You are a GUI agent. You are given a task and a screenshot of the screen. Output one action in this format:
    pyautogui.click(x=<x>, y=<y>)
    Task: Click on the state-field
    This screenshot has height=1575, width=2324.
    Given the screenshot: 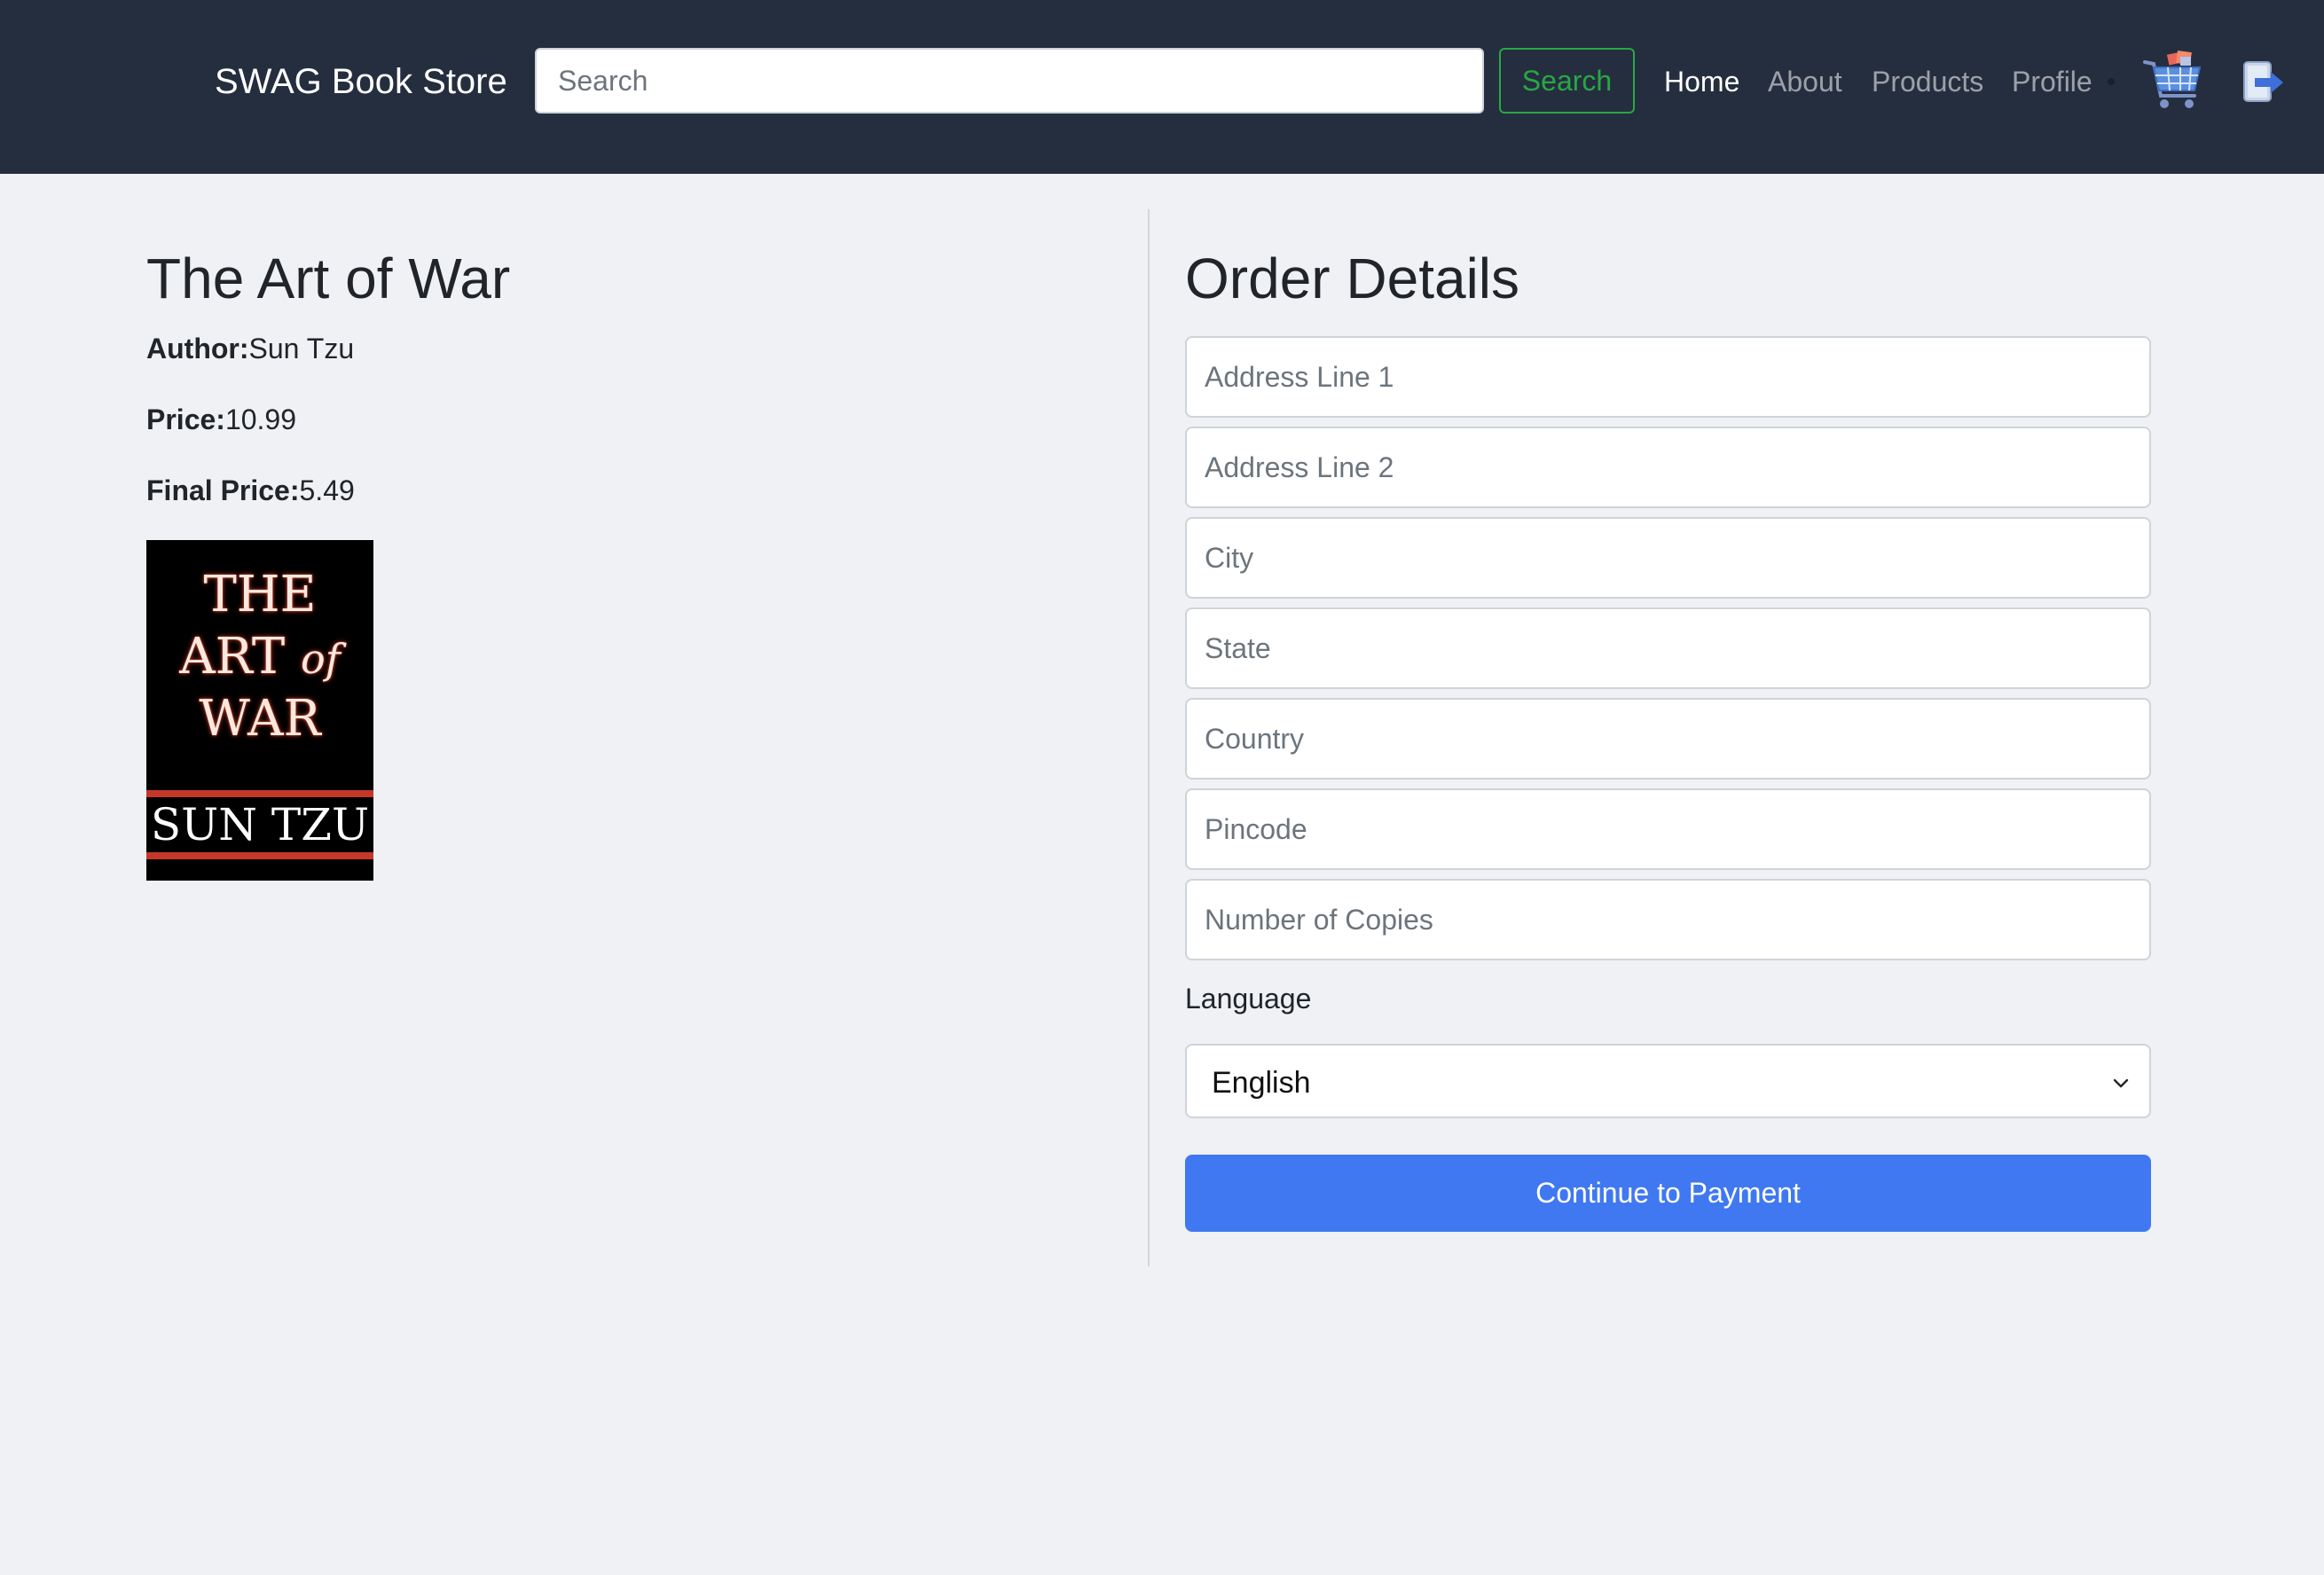 What is the action you would take?
    pyautogui.click(x=1668, y=648)
    